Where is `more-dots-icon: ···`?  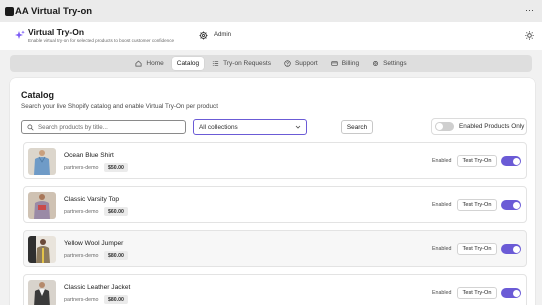
more-dots-icon: ··· is located at coordinates (529, 10).